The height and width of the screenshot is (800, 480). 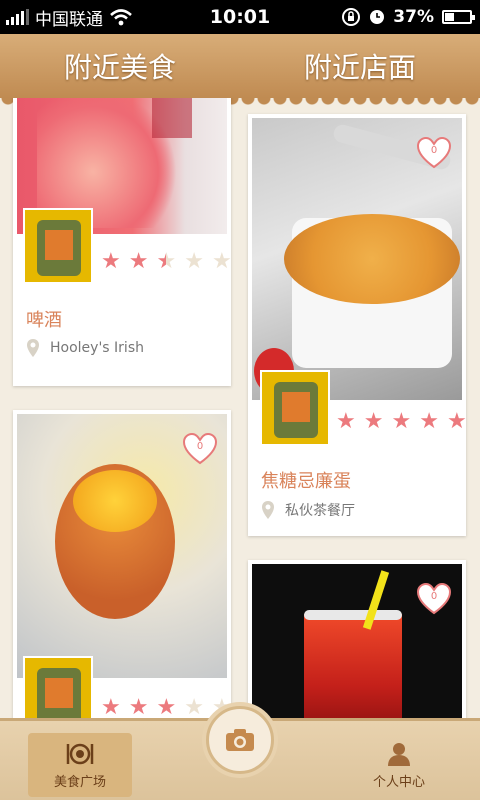 What do you see at coordinates (320, 511) in the screenshot?
I see `restaurant-name: 私伙茶餐厅` at bounding box center [320, 511].